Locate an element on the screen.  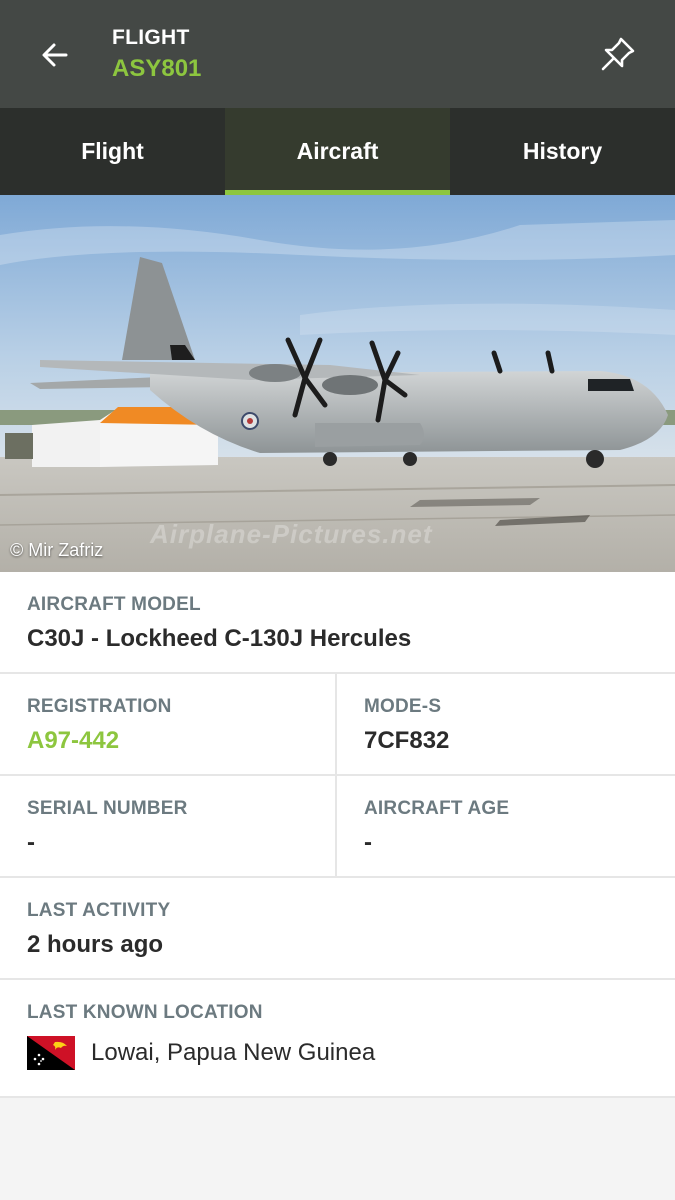
tab-bar: Flight Aircraft History is located at coordinates (337, 151).